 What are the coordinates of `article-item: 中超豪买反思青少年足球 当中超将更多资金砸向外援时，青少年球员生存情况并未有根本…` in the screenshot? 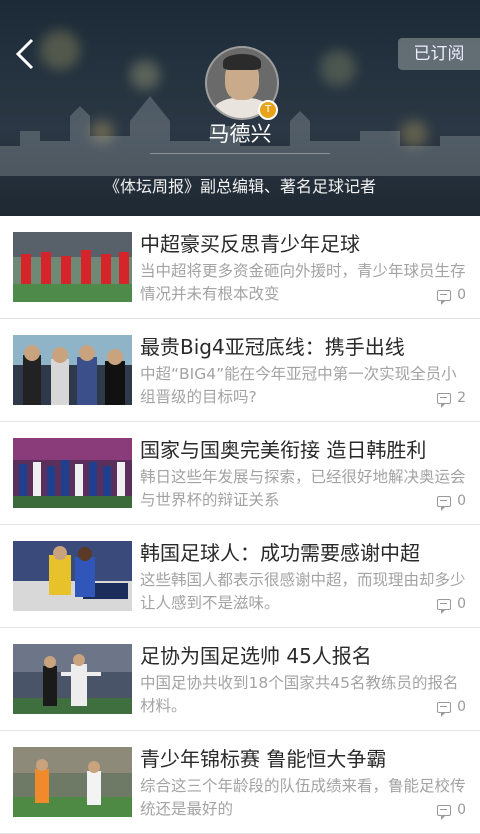 It's located at (240, 267).